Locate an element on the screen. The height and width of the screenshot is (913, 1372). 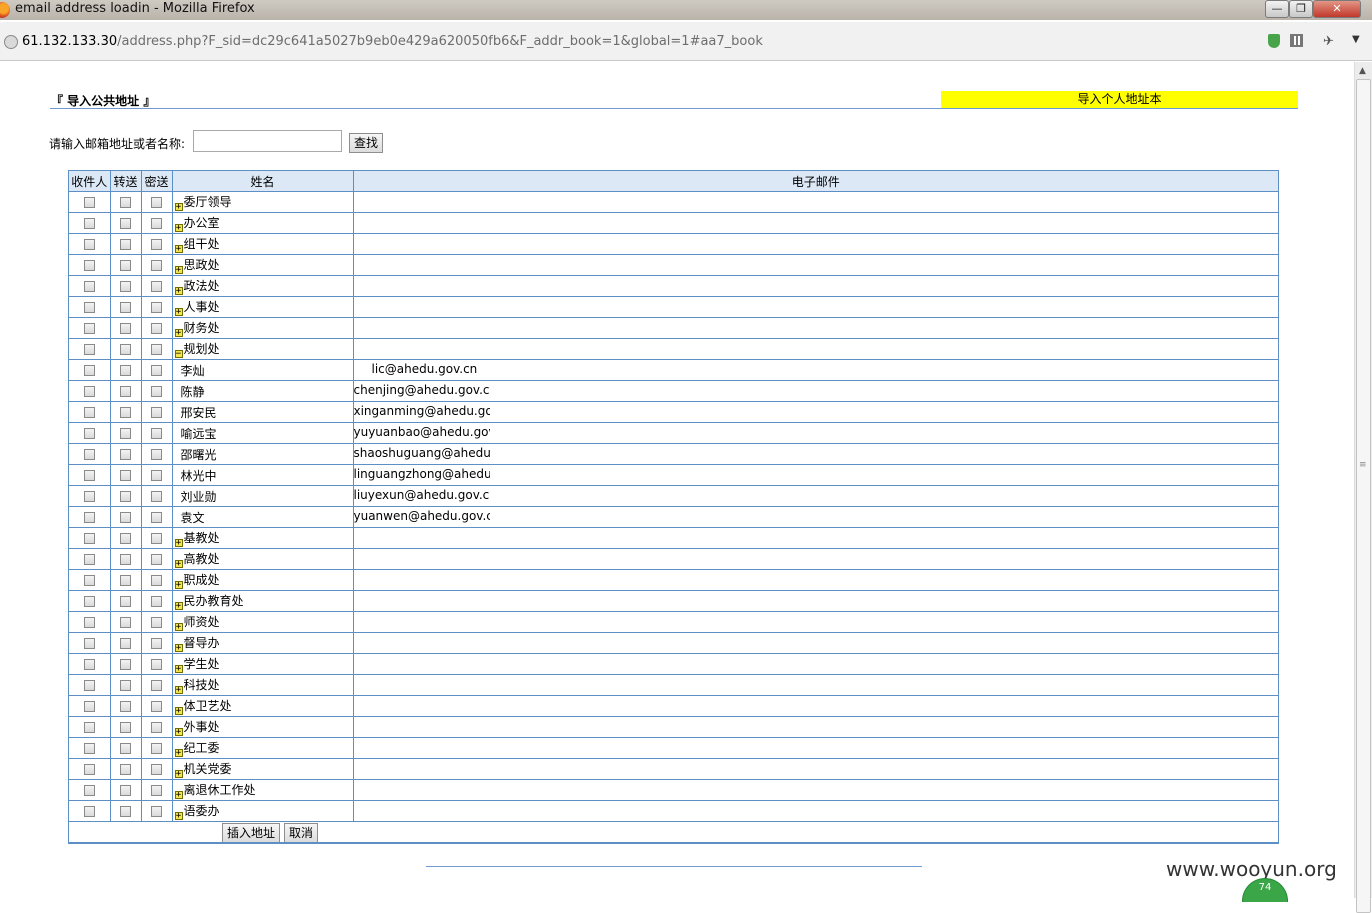
group-name: 规划处 is located at coordinates (202, 349).